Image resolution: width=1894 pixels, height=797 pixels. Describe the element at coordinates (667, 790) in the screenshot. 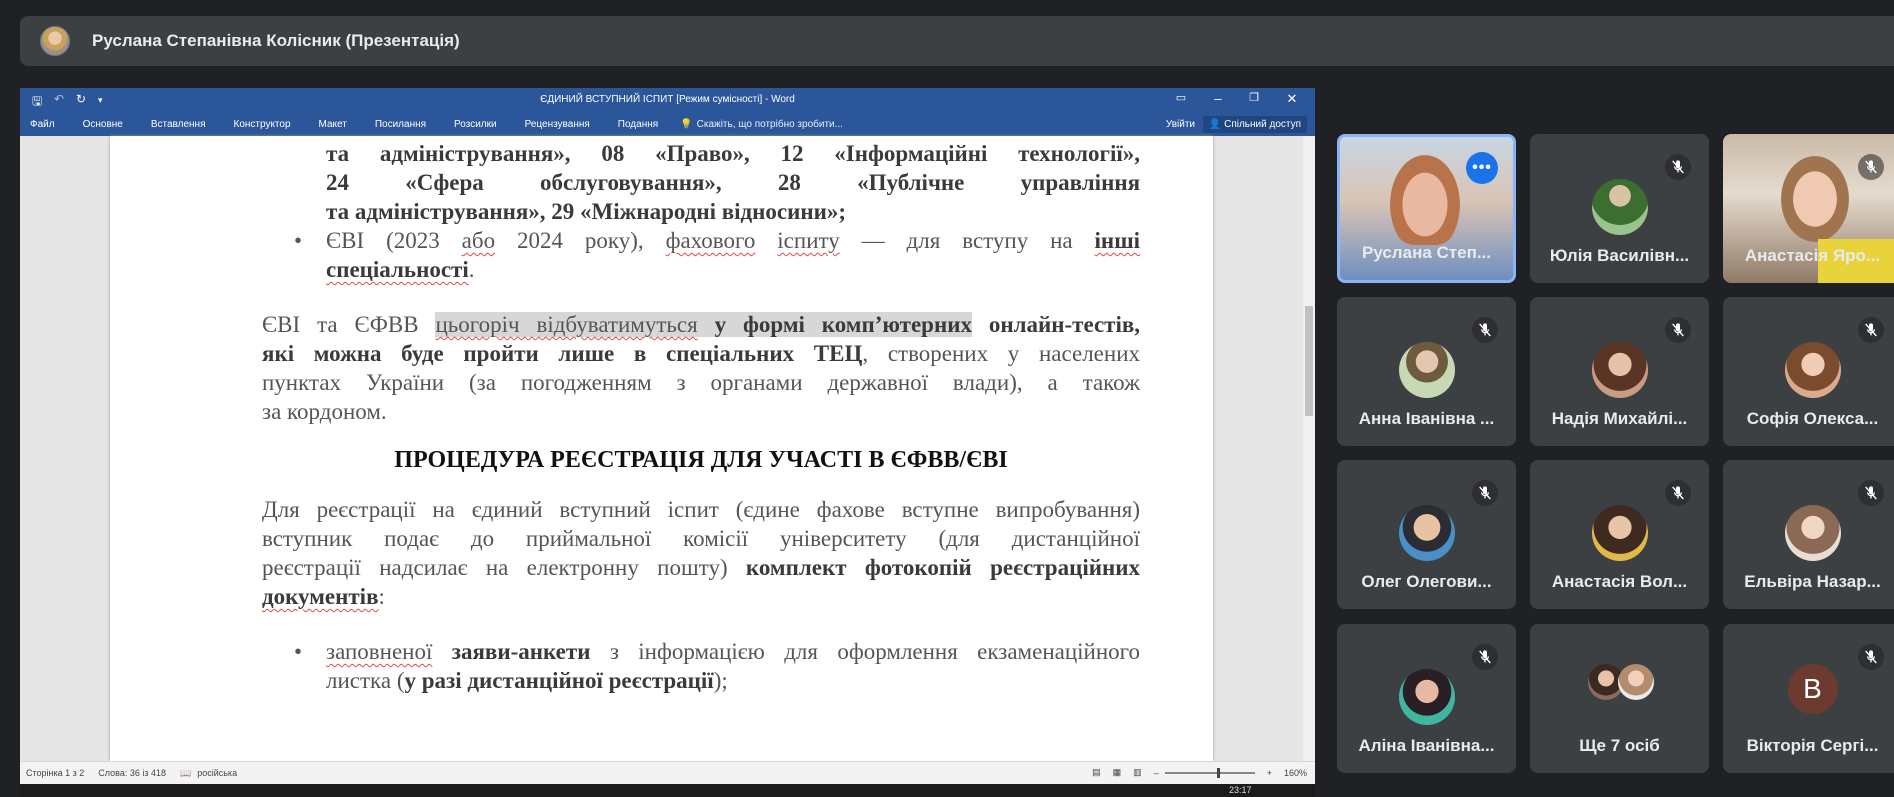

I see `taskbar: 23:17` at that location.